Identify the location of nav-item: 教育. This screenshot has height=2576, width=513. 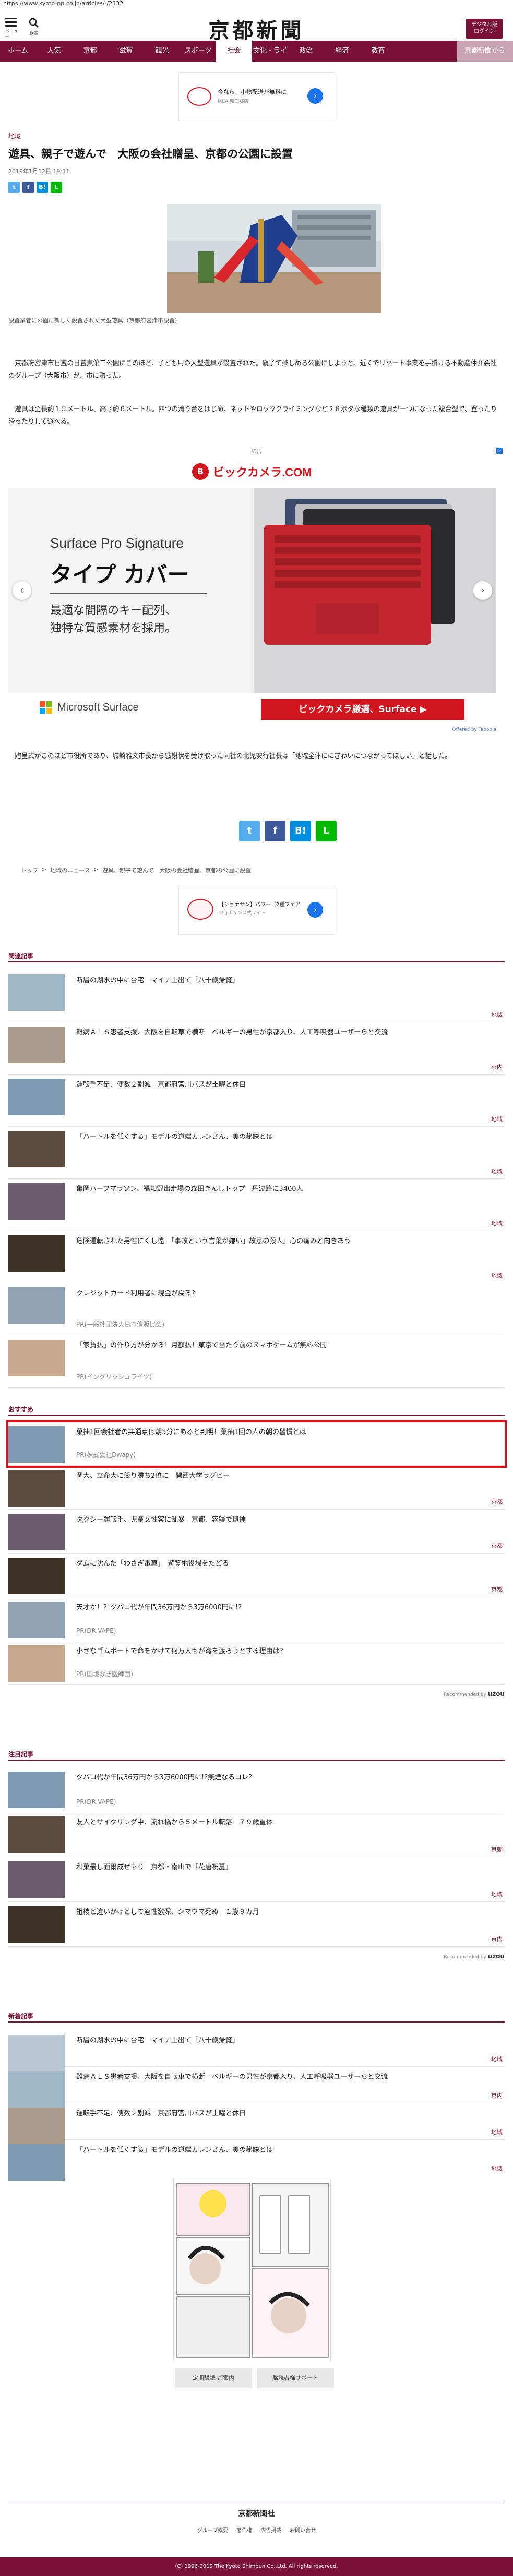
(378, 51).